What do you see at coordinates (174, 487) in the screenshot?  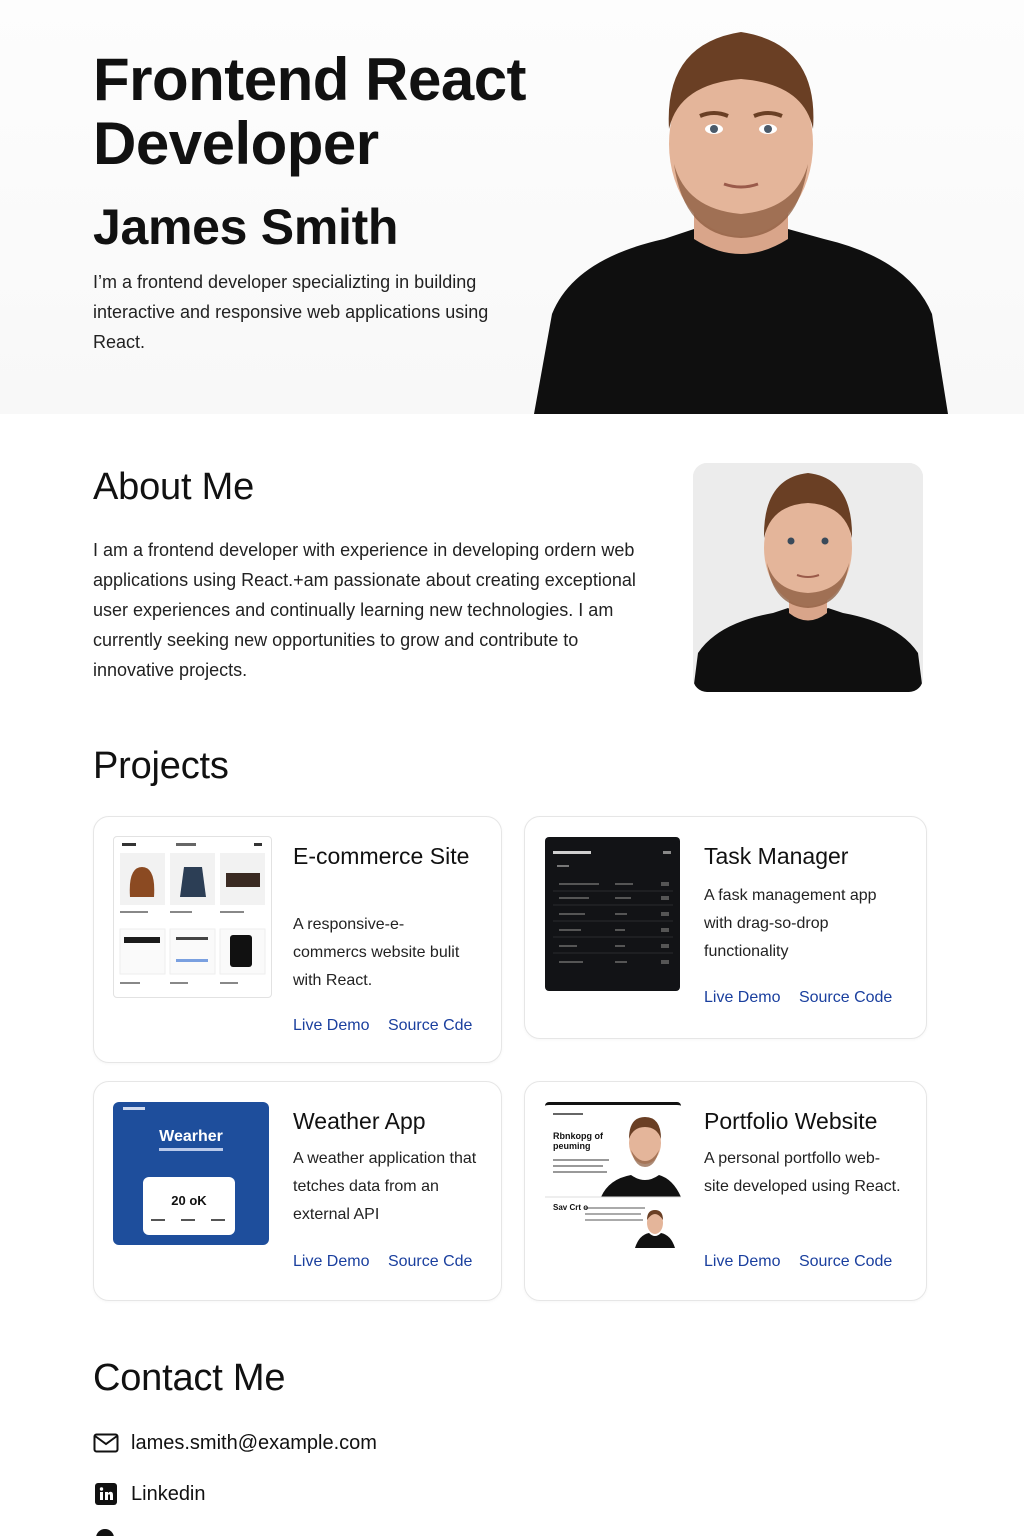 I see `about-title: About Me` at bounding box center [174, 487].